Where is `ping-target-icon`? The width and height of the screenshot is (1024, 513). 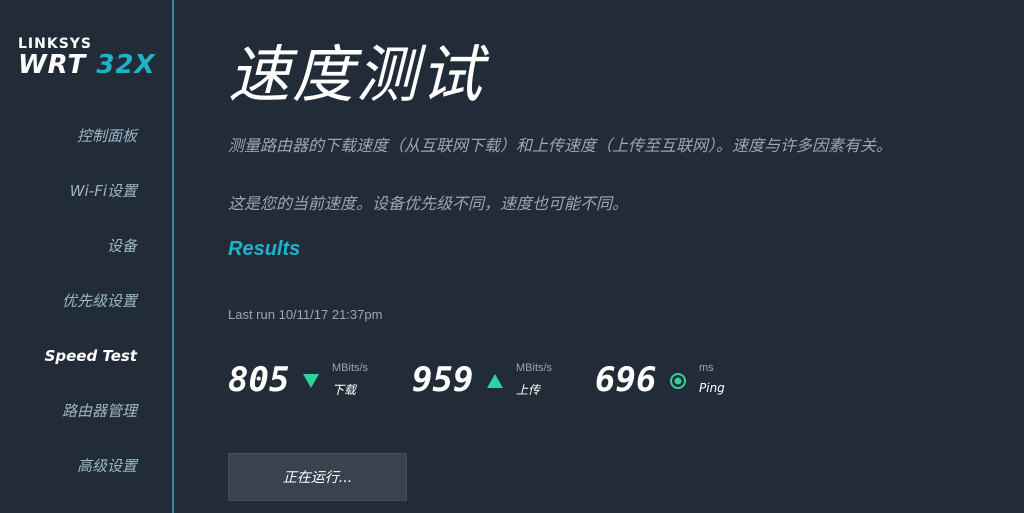 ping-target-icon is located at coordinates (678, 381).